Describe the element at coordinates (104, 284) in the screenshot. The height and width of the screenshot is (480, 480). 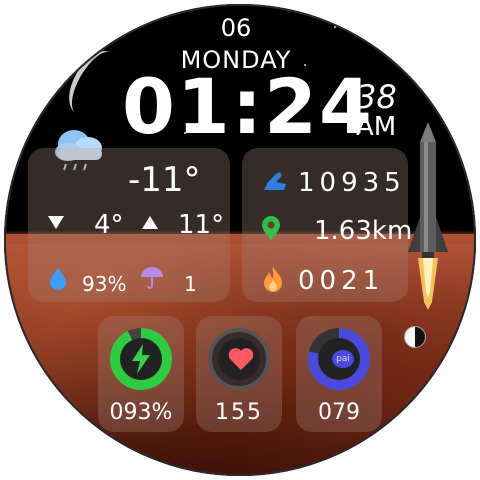
I see `humidity-value: 93%` at that location.